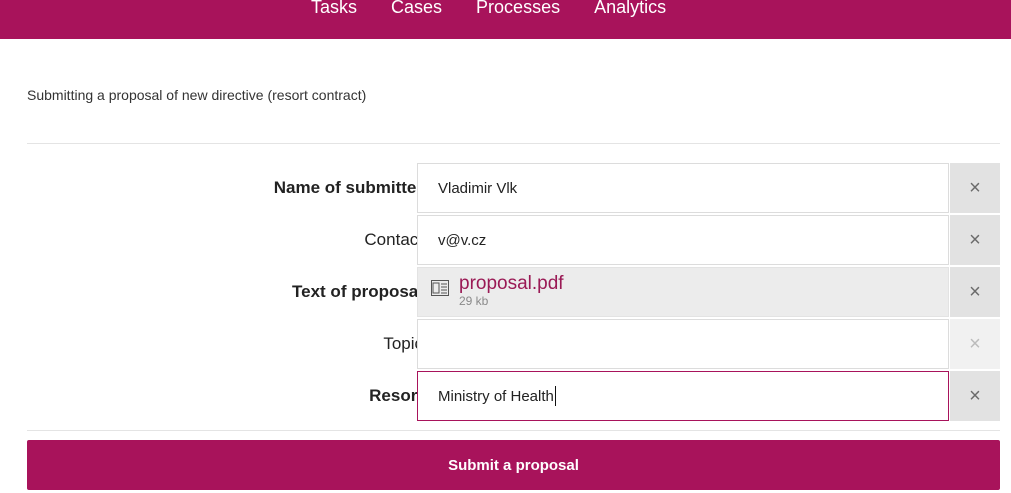  I want to click on main-nav: Tasks Cases Processes Analytics, so click(505, 11).